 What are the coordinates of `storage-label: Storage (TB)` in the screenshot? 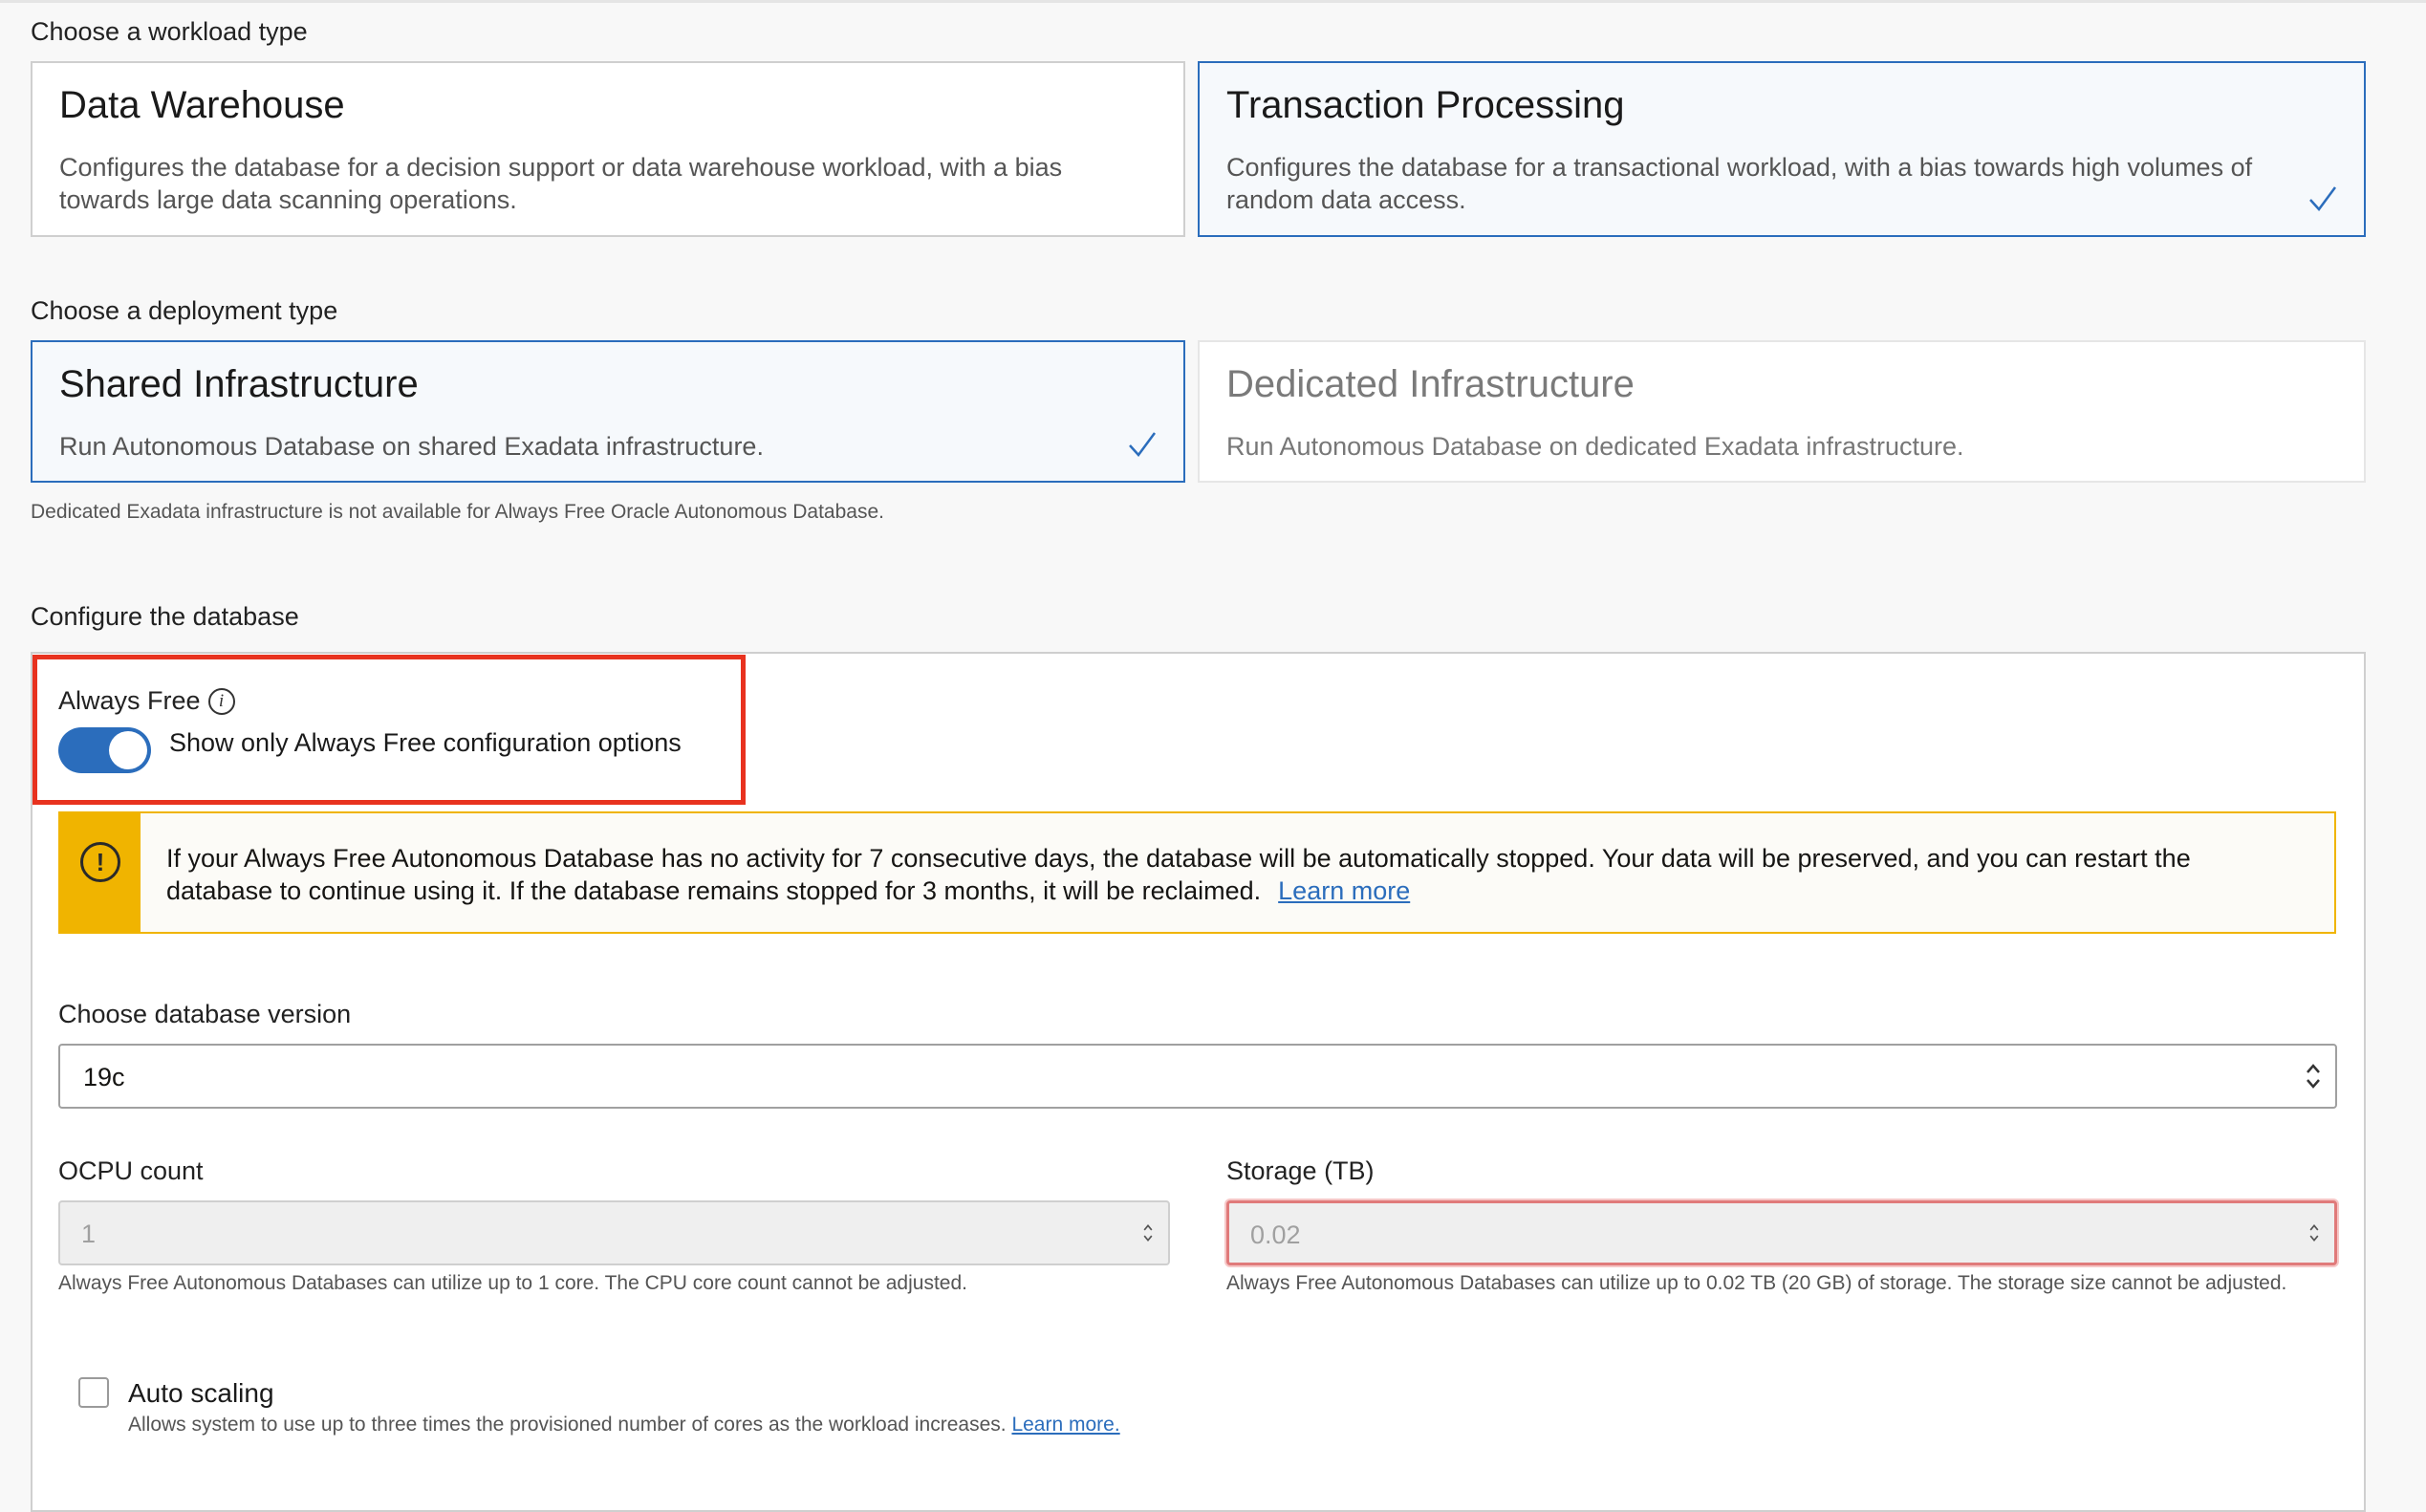 It's located at (1300, 1170).